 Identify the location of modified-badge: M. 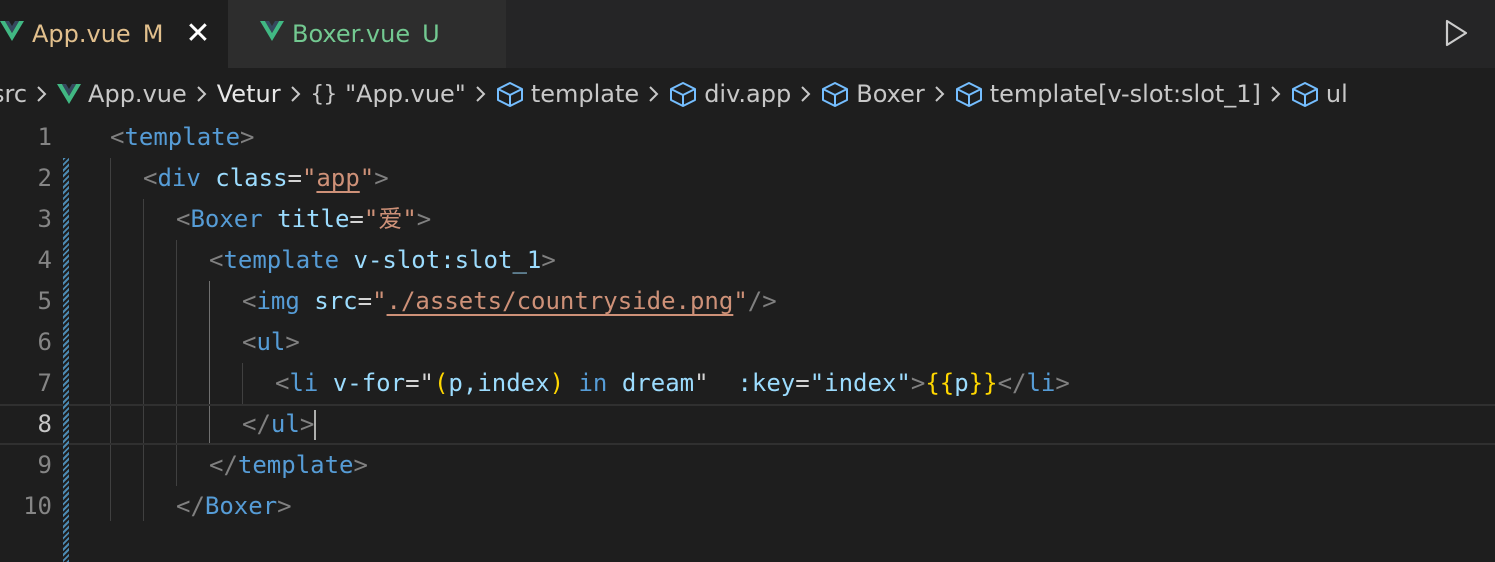
(153, 34).